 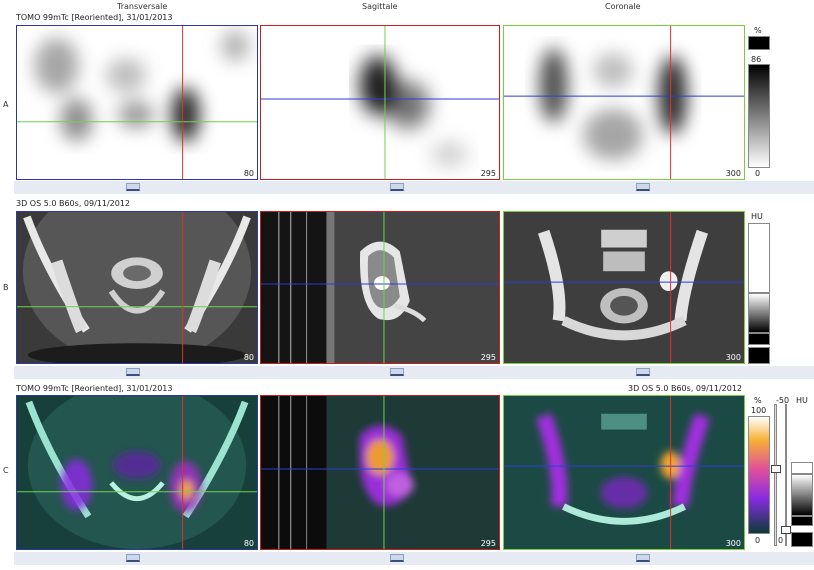 I want to click on ct-transversale-image, so click(x=137, y=287).